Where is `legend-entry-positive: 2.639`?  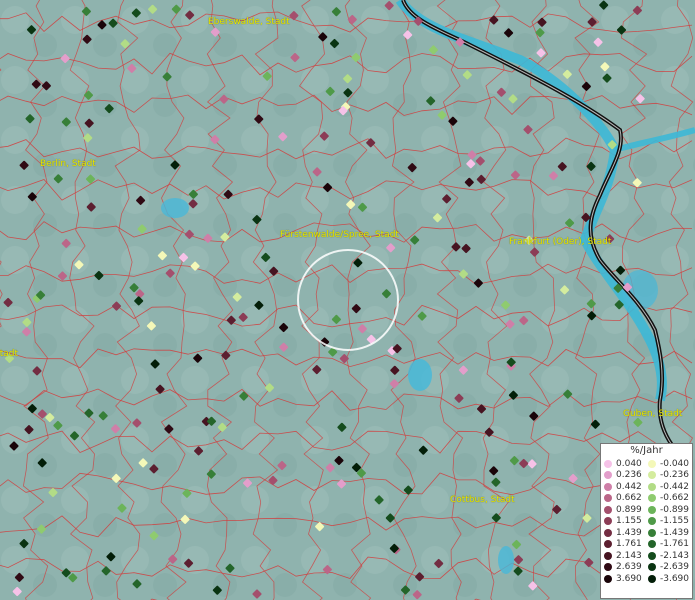 legend-entry-positive: 2.639 is located at coordinates (626, 567).